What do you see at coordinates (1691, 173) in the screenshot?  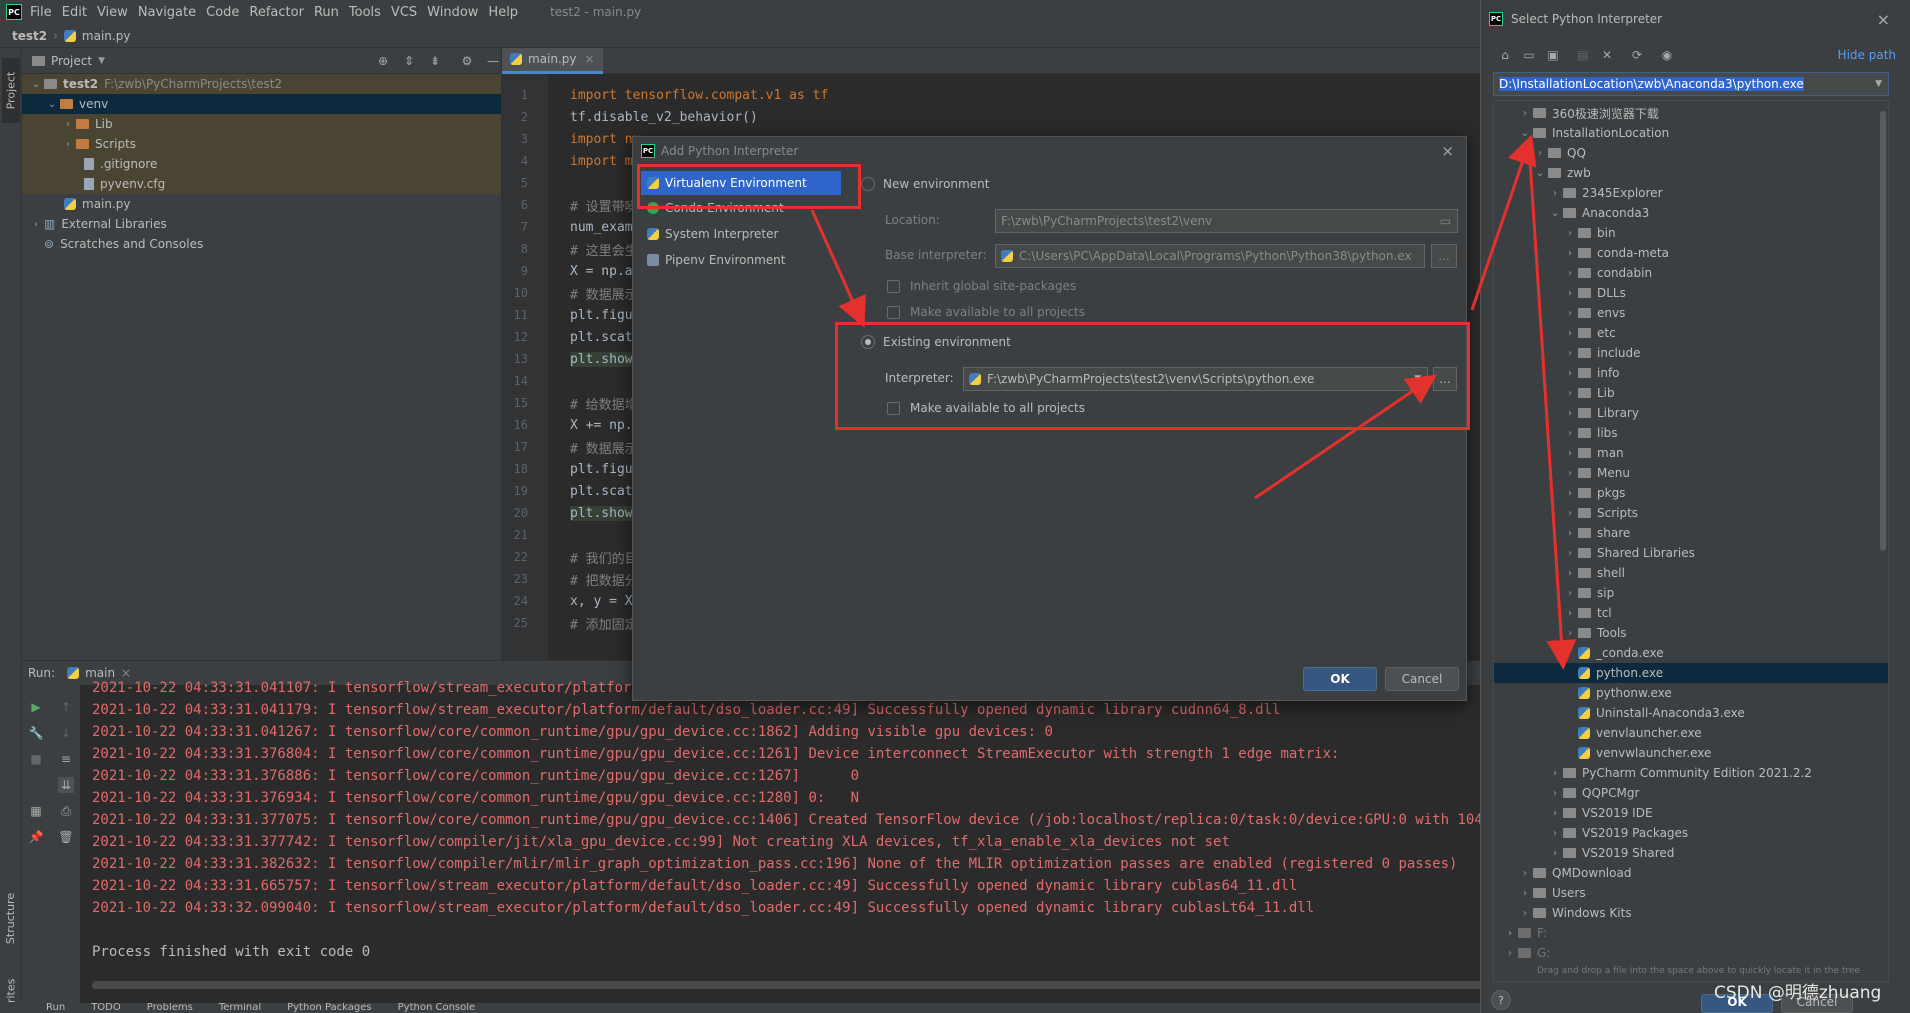 I see `tree-item: ⌄ zwb` at bounding box center [1691, 173].